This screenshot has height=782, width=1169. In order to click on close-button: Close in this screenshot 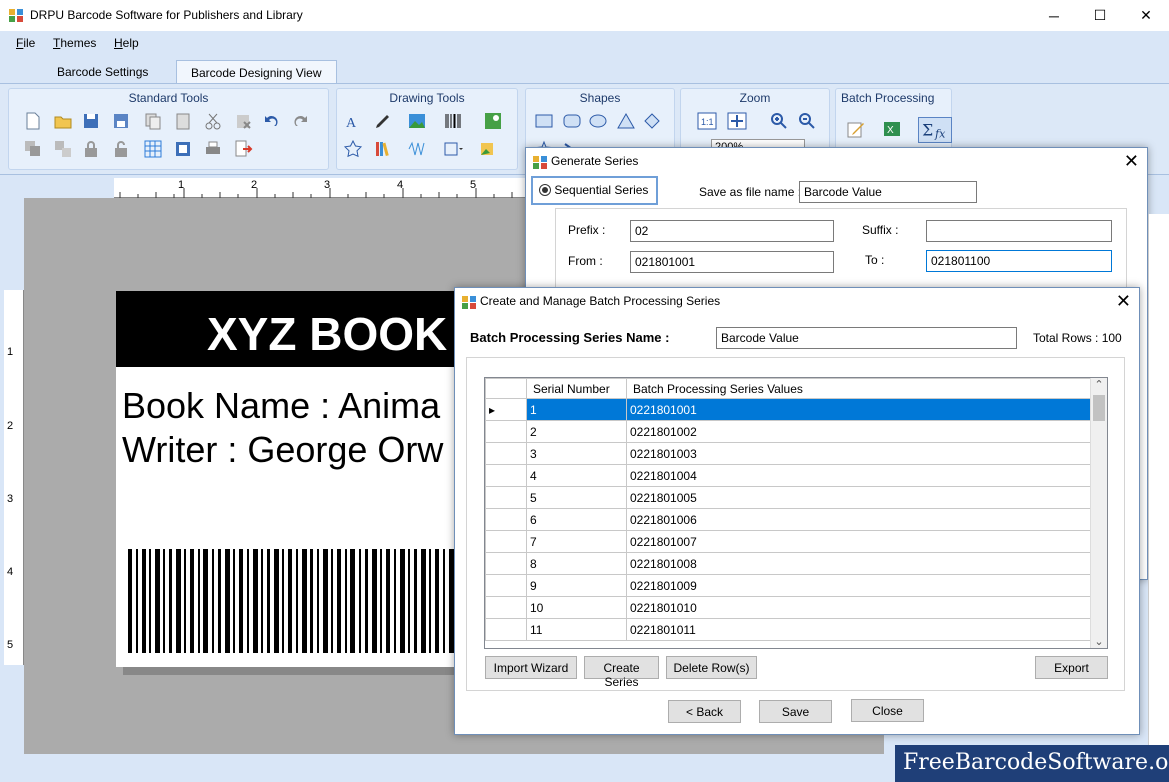, I will do `click(887, 710)`.